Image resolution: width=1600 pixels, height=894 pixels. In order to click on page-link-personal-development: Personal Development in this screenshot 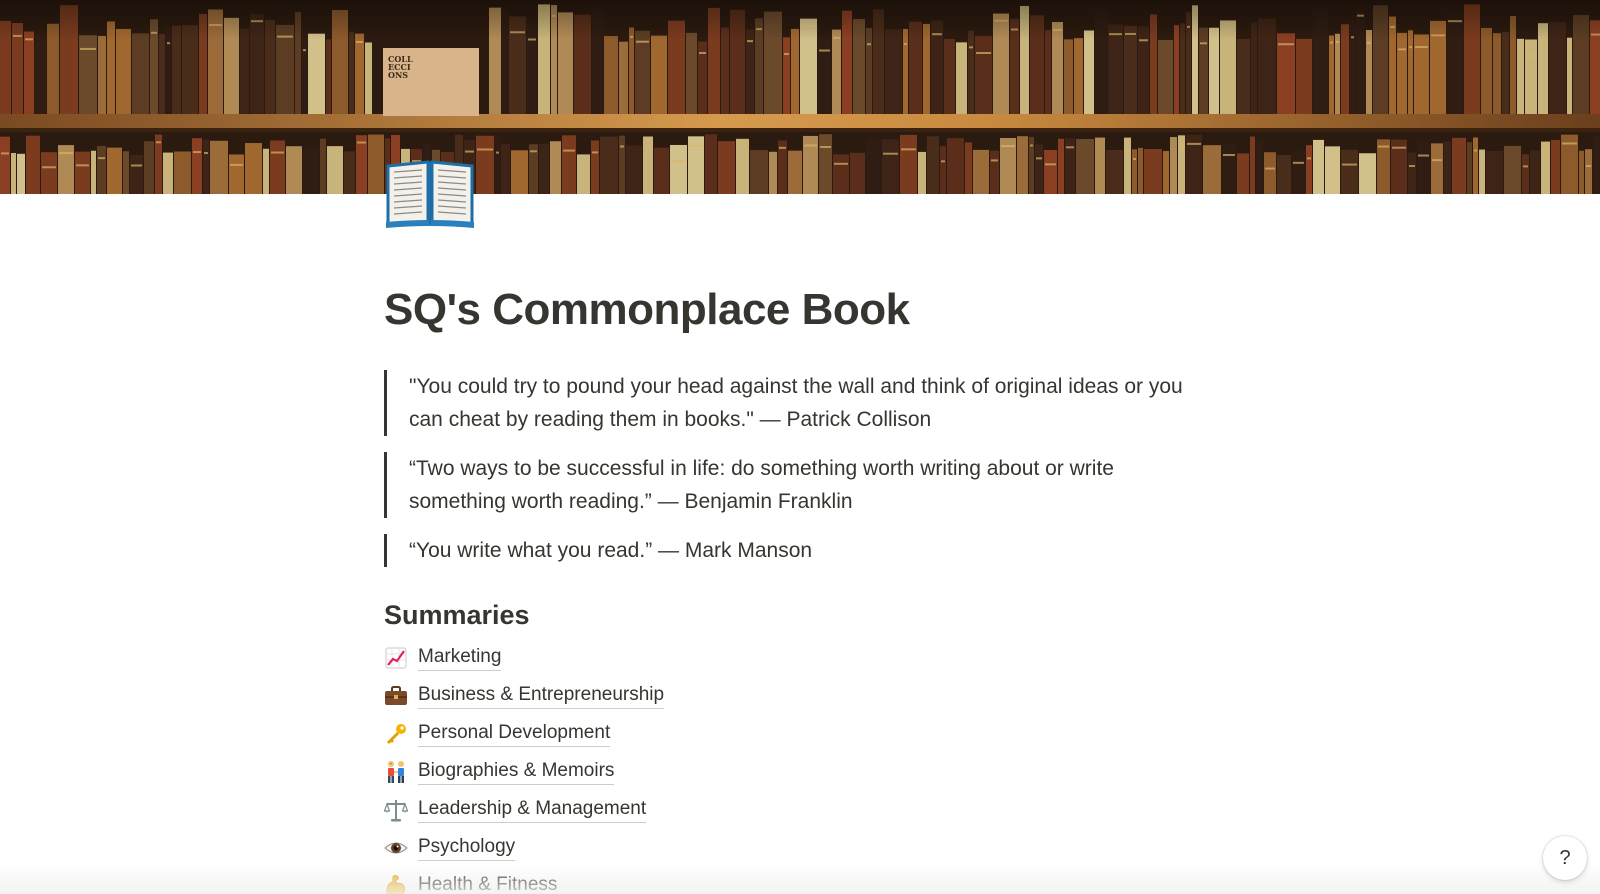, I will do `click(794, 734)`.